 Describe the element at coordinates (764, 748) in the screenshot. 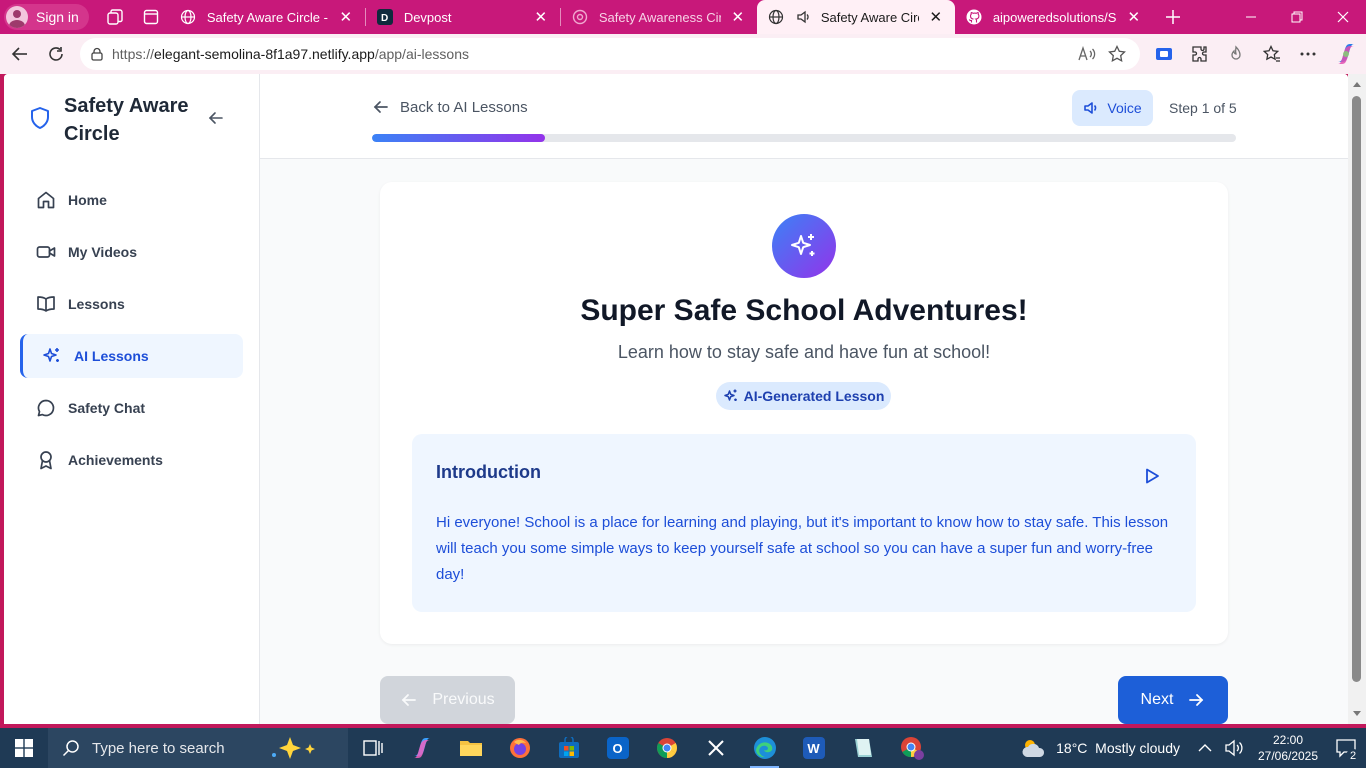

I see `edge-icon` at that location.